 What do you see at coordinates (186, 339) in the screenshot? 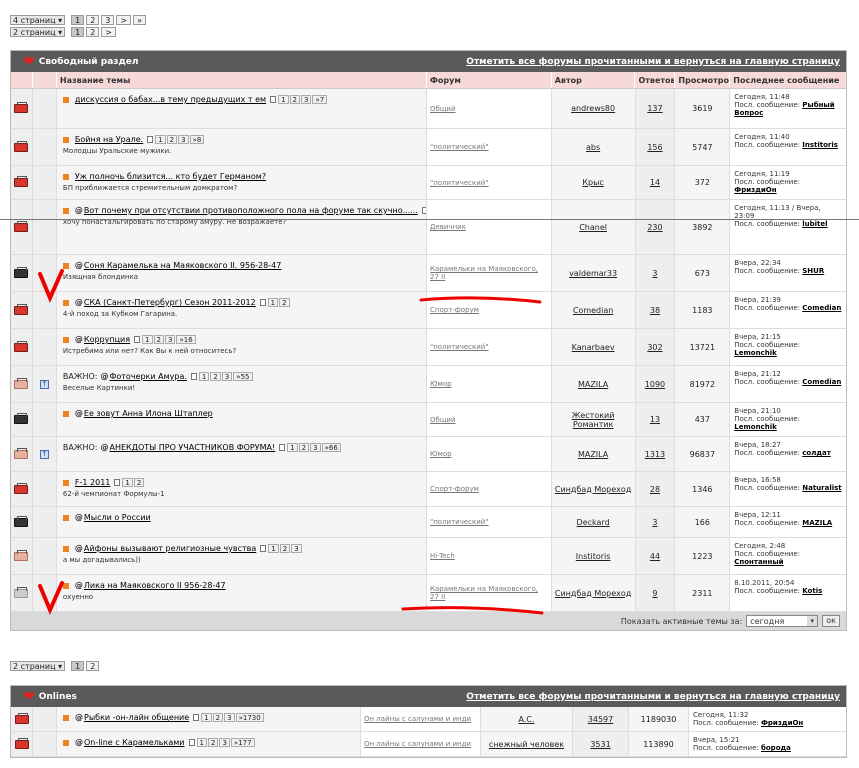
I see `topic-page-link: »16` at bounding box center [186, 339].